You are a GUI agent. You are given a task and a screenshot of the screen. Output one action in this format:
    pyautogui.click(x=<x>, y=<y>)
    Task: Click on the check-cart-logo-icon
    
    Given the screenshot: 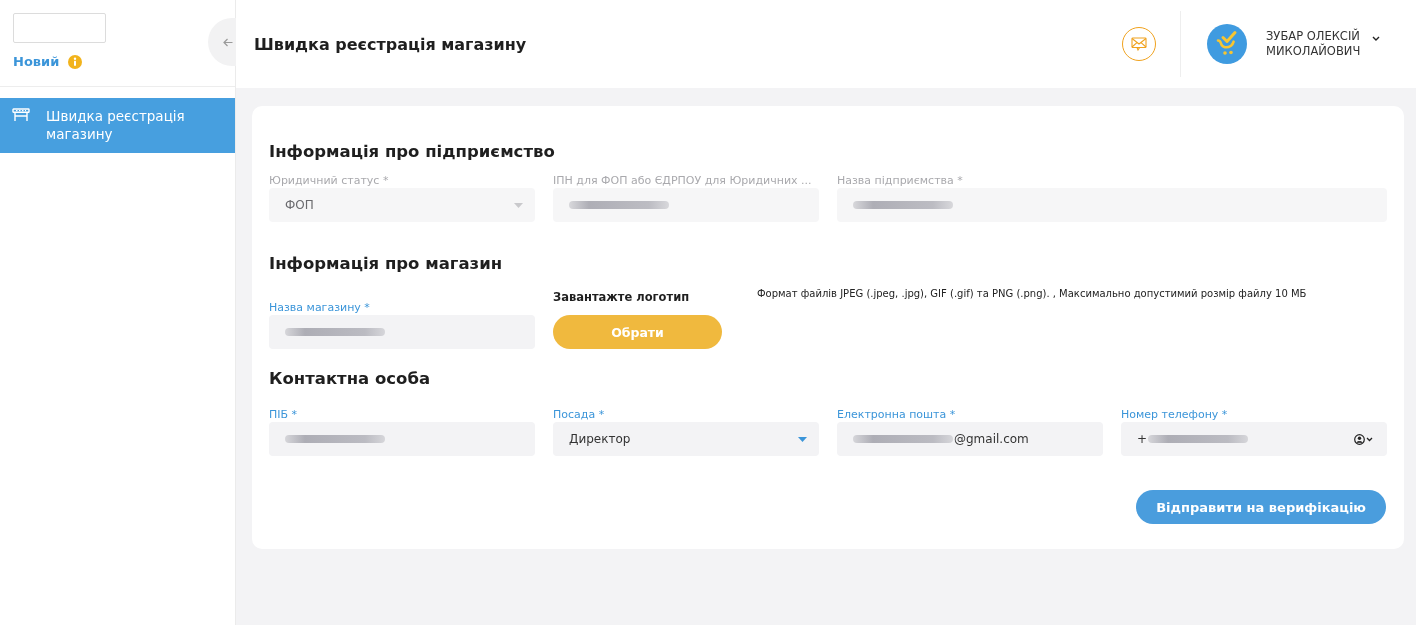 What is the action you would take?
    pyautogui.click(x=1227, y=44)
    